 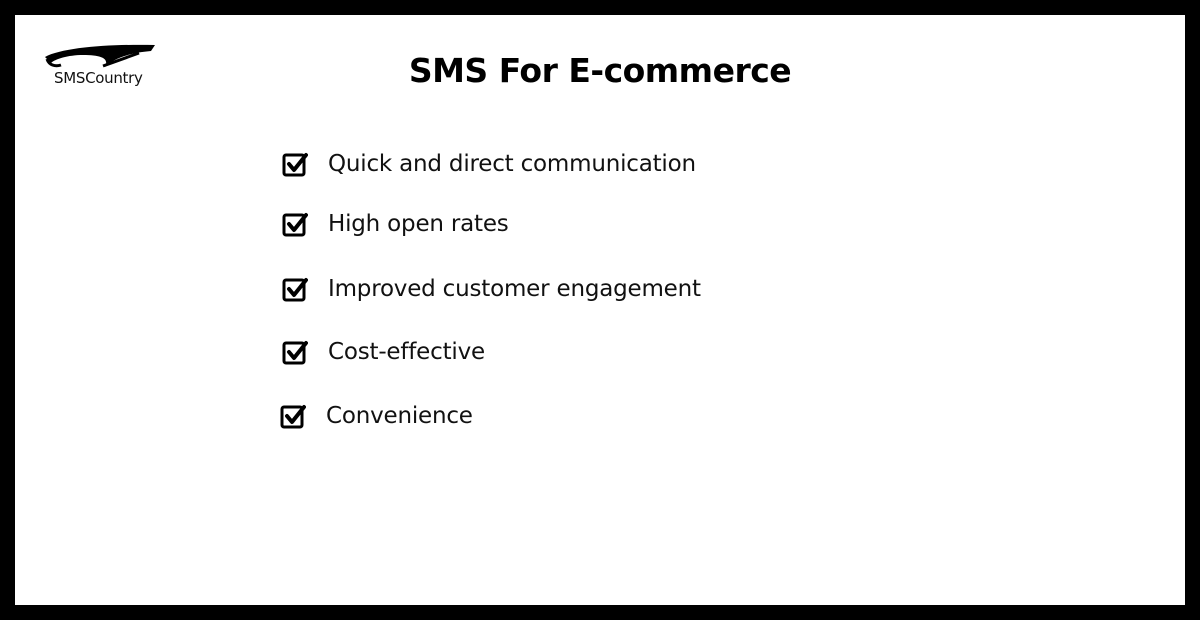 What do you see at coordinates (512, 164) in the screenshot?
I see `benefit-label: Quick and direct communication` at bounding box center [512, 164].